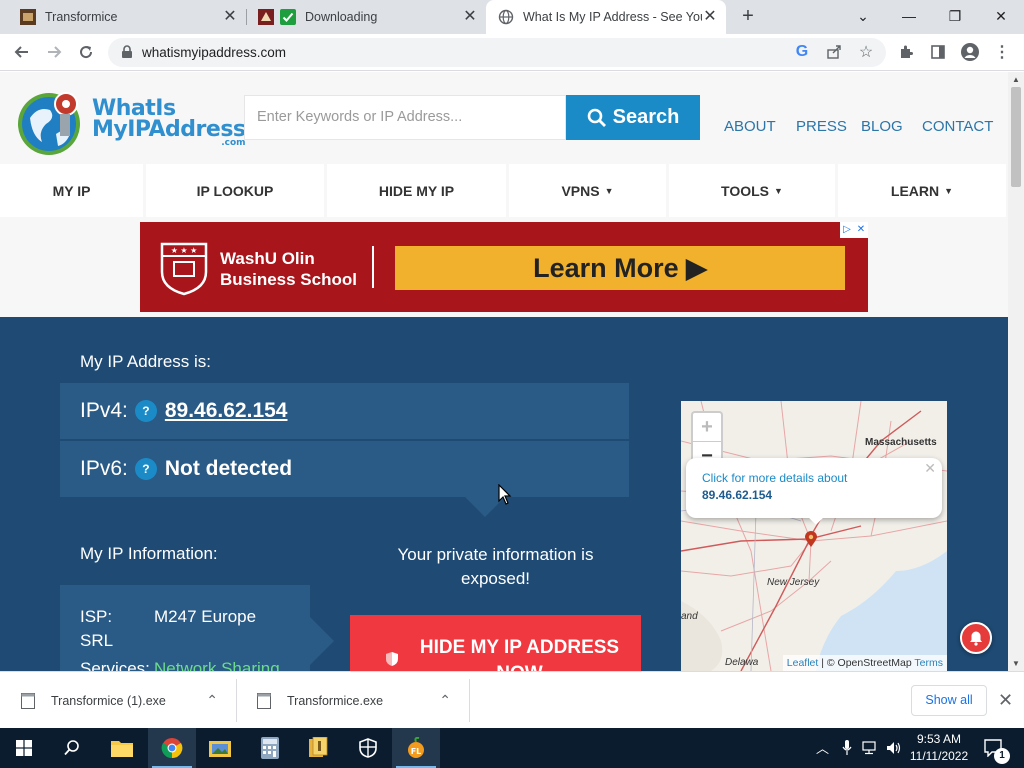  Describe the element at coordinates (1016, 663) in the screenshot. I see `scroll-down-icon: ▼` at that location.